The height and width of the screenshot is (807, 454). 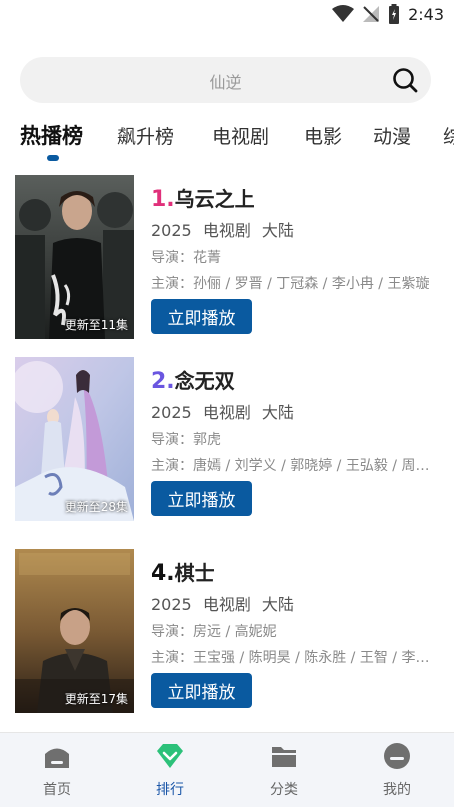 What do you see at coordinates (426, 14) in the screenshot?
I see `status-time: 2:43` at bounding box center [426, 14].